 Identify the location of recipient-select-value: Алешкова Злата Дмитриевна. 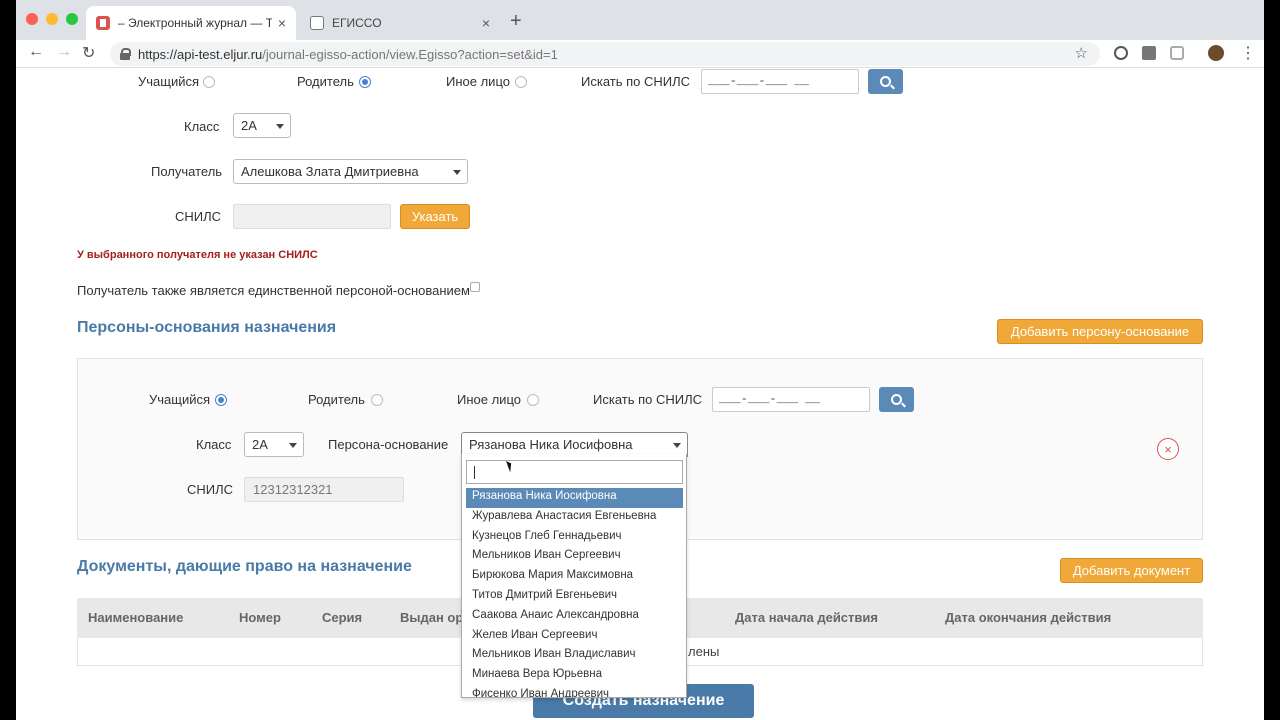
(330, 171).